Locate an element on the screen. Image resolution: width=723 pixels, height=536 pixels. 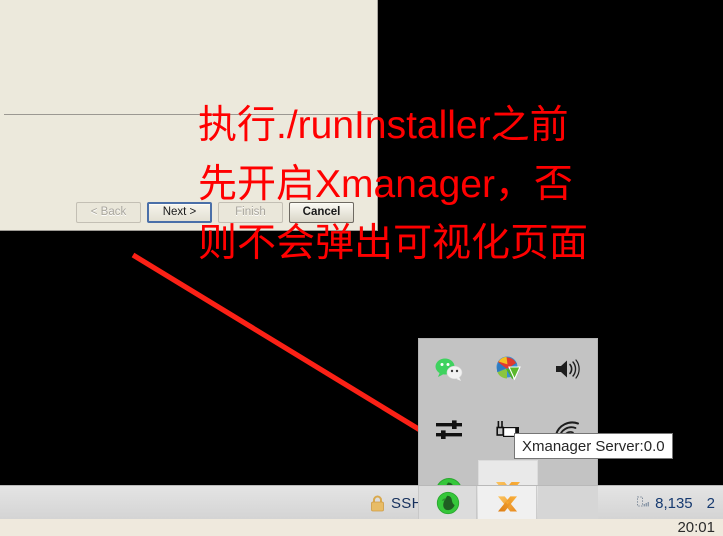
clock: 20:01 is located at coordinates (696, 527).